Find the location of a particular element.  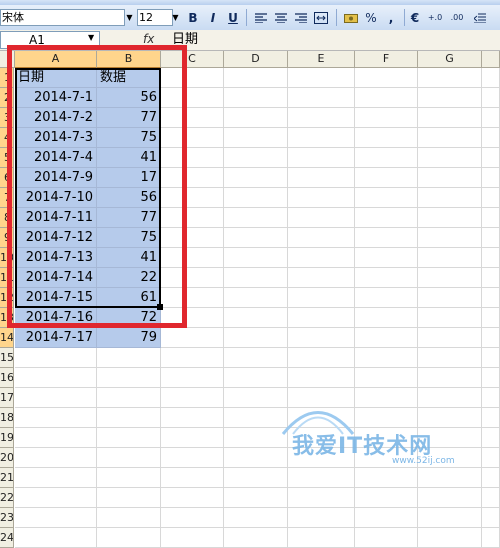

column-header-f: F is located at coordinates (386, 59).